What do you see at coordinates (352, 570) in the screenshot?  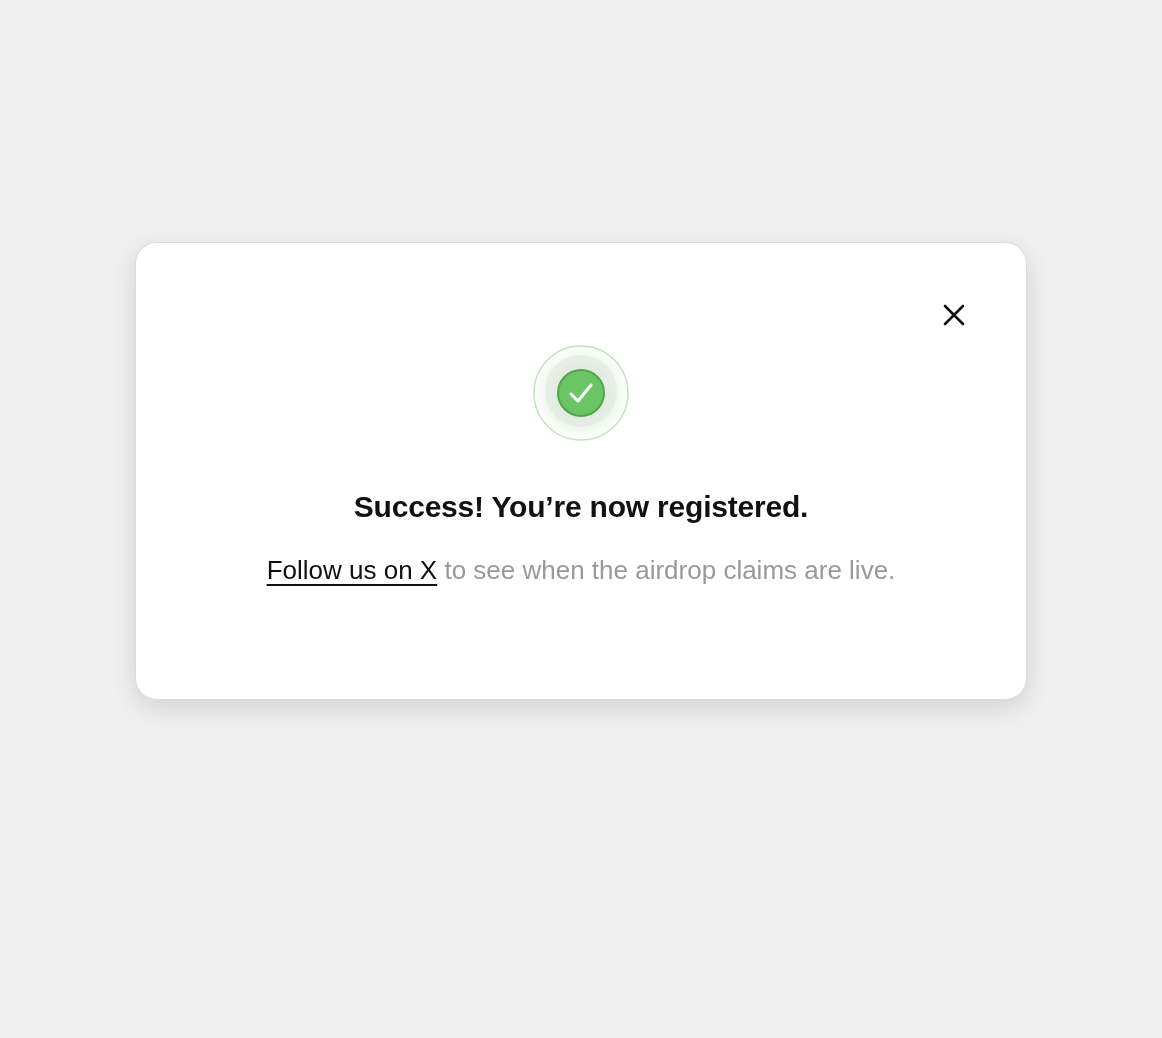 I see `follow-link: Follow us on X` at bounding box center [352, 570].